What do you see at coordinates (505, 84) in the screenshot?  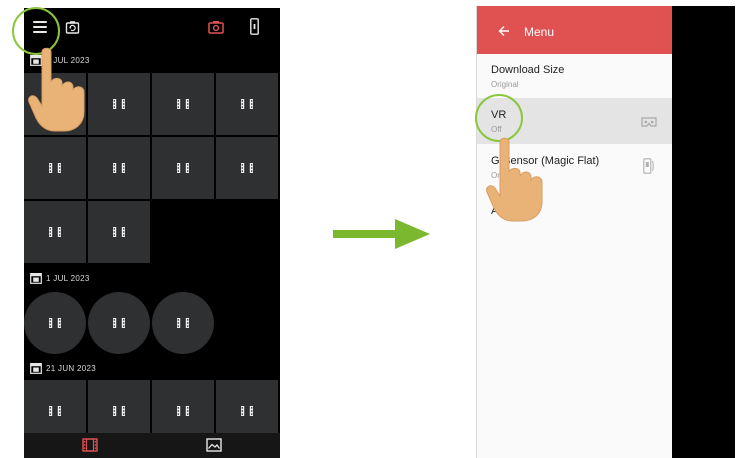 I see `menu-item-subtitle: Original` at bounding box center [505, 84].